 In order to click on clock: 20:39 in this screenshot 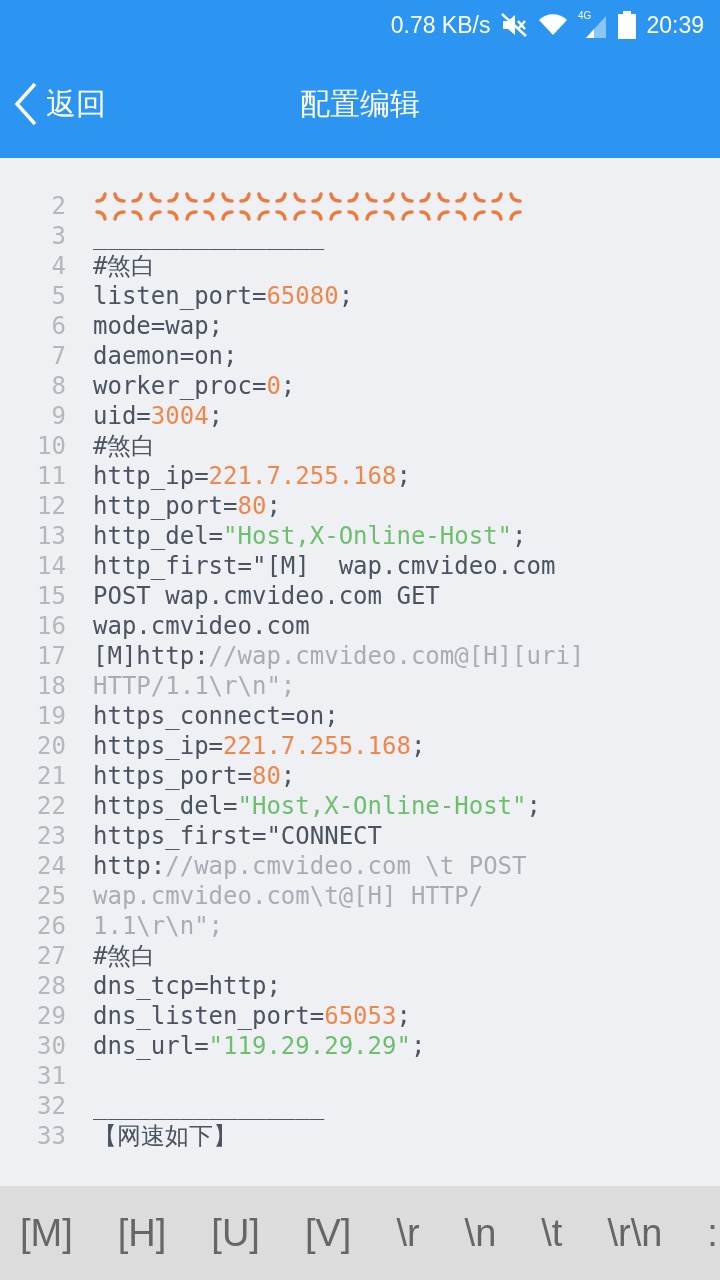, I will do `click(675, 25)`.